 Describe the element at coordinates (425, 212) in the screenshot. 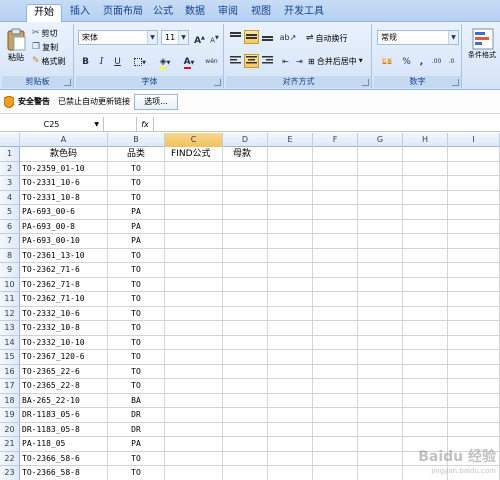

I see `cell-h5` at that location.